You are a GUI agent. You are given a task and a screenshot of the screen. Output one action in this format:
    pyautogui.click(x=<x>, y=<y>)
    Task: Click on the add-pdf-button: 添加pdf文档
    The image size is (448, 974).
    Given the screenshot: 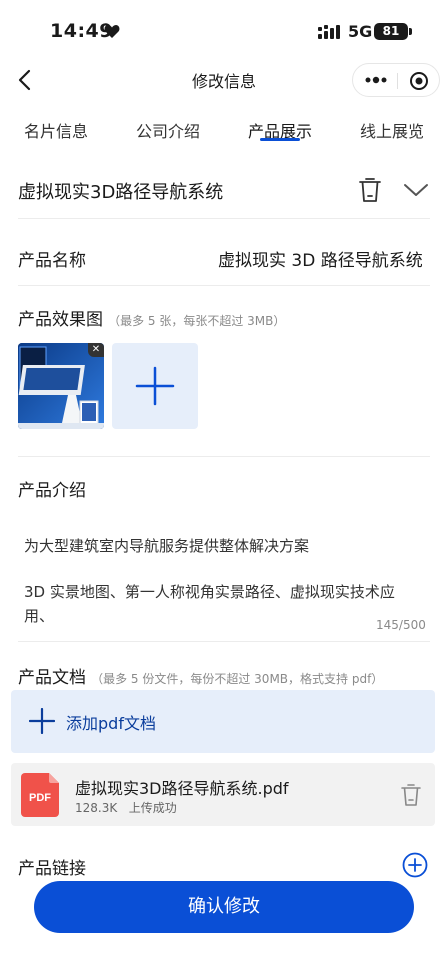 What is the action you would take?
    pyautogui.click(x=223, y=721)
    